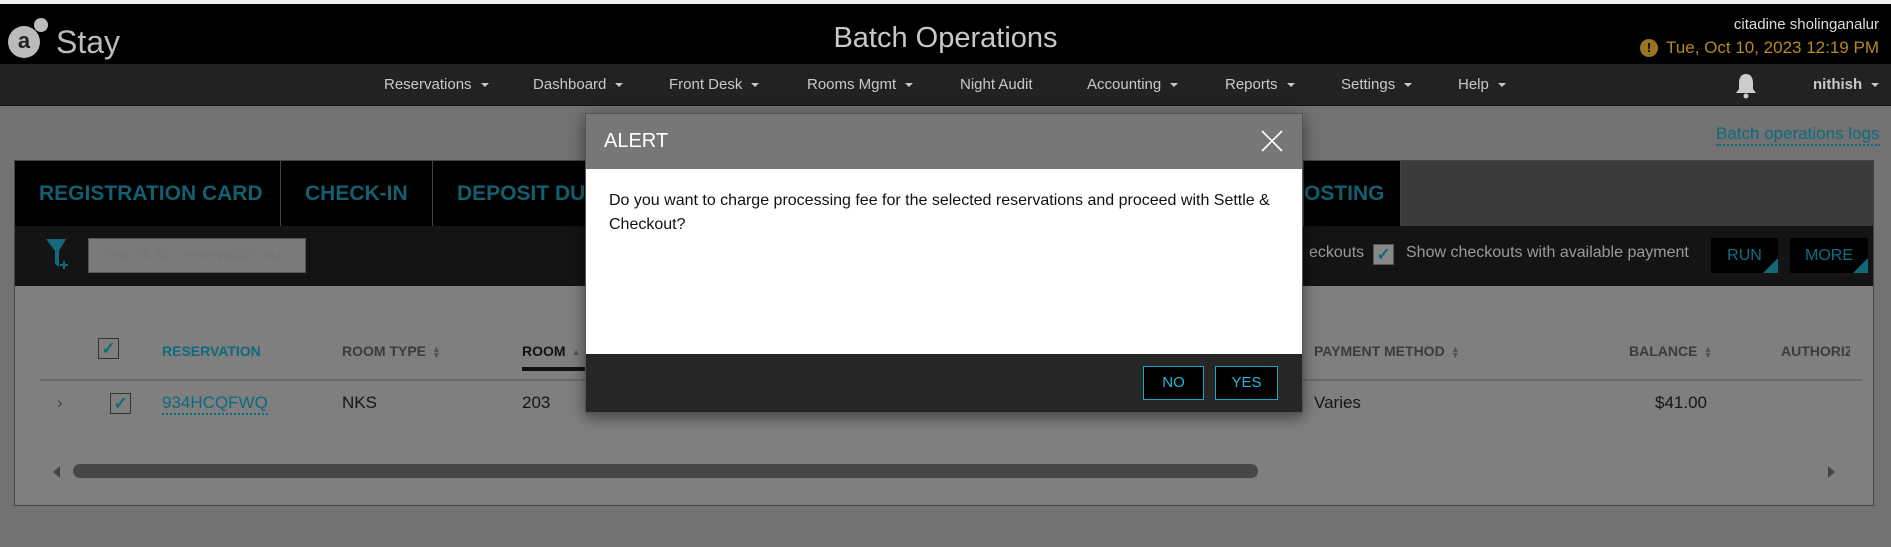 This screenshot has width=1891, height=547. Describe the element at coordinates (120, 403) in the screenshot. I see `row-checkbox: ✓` at that location.